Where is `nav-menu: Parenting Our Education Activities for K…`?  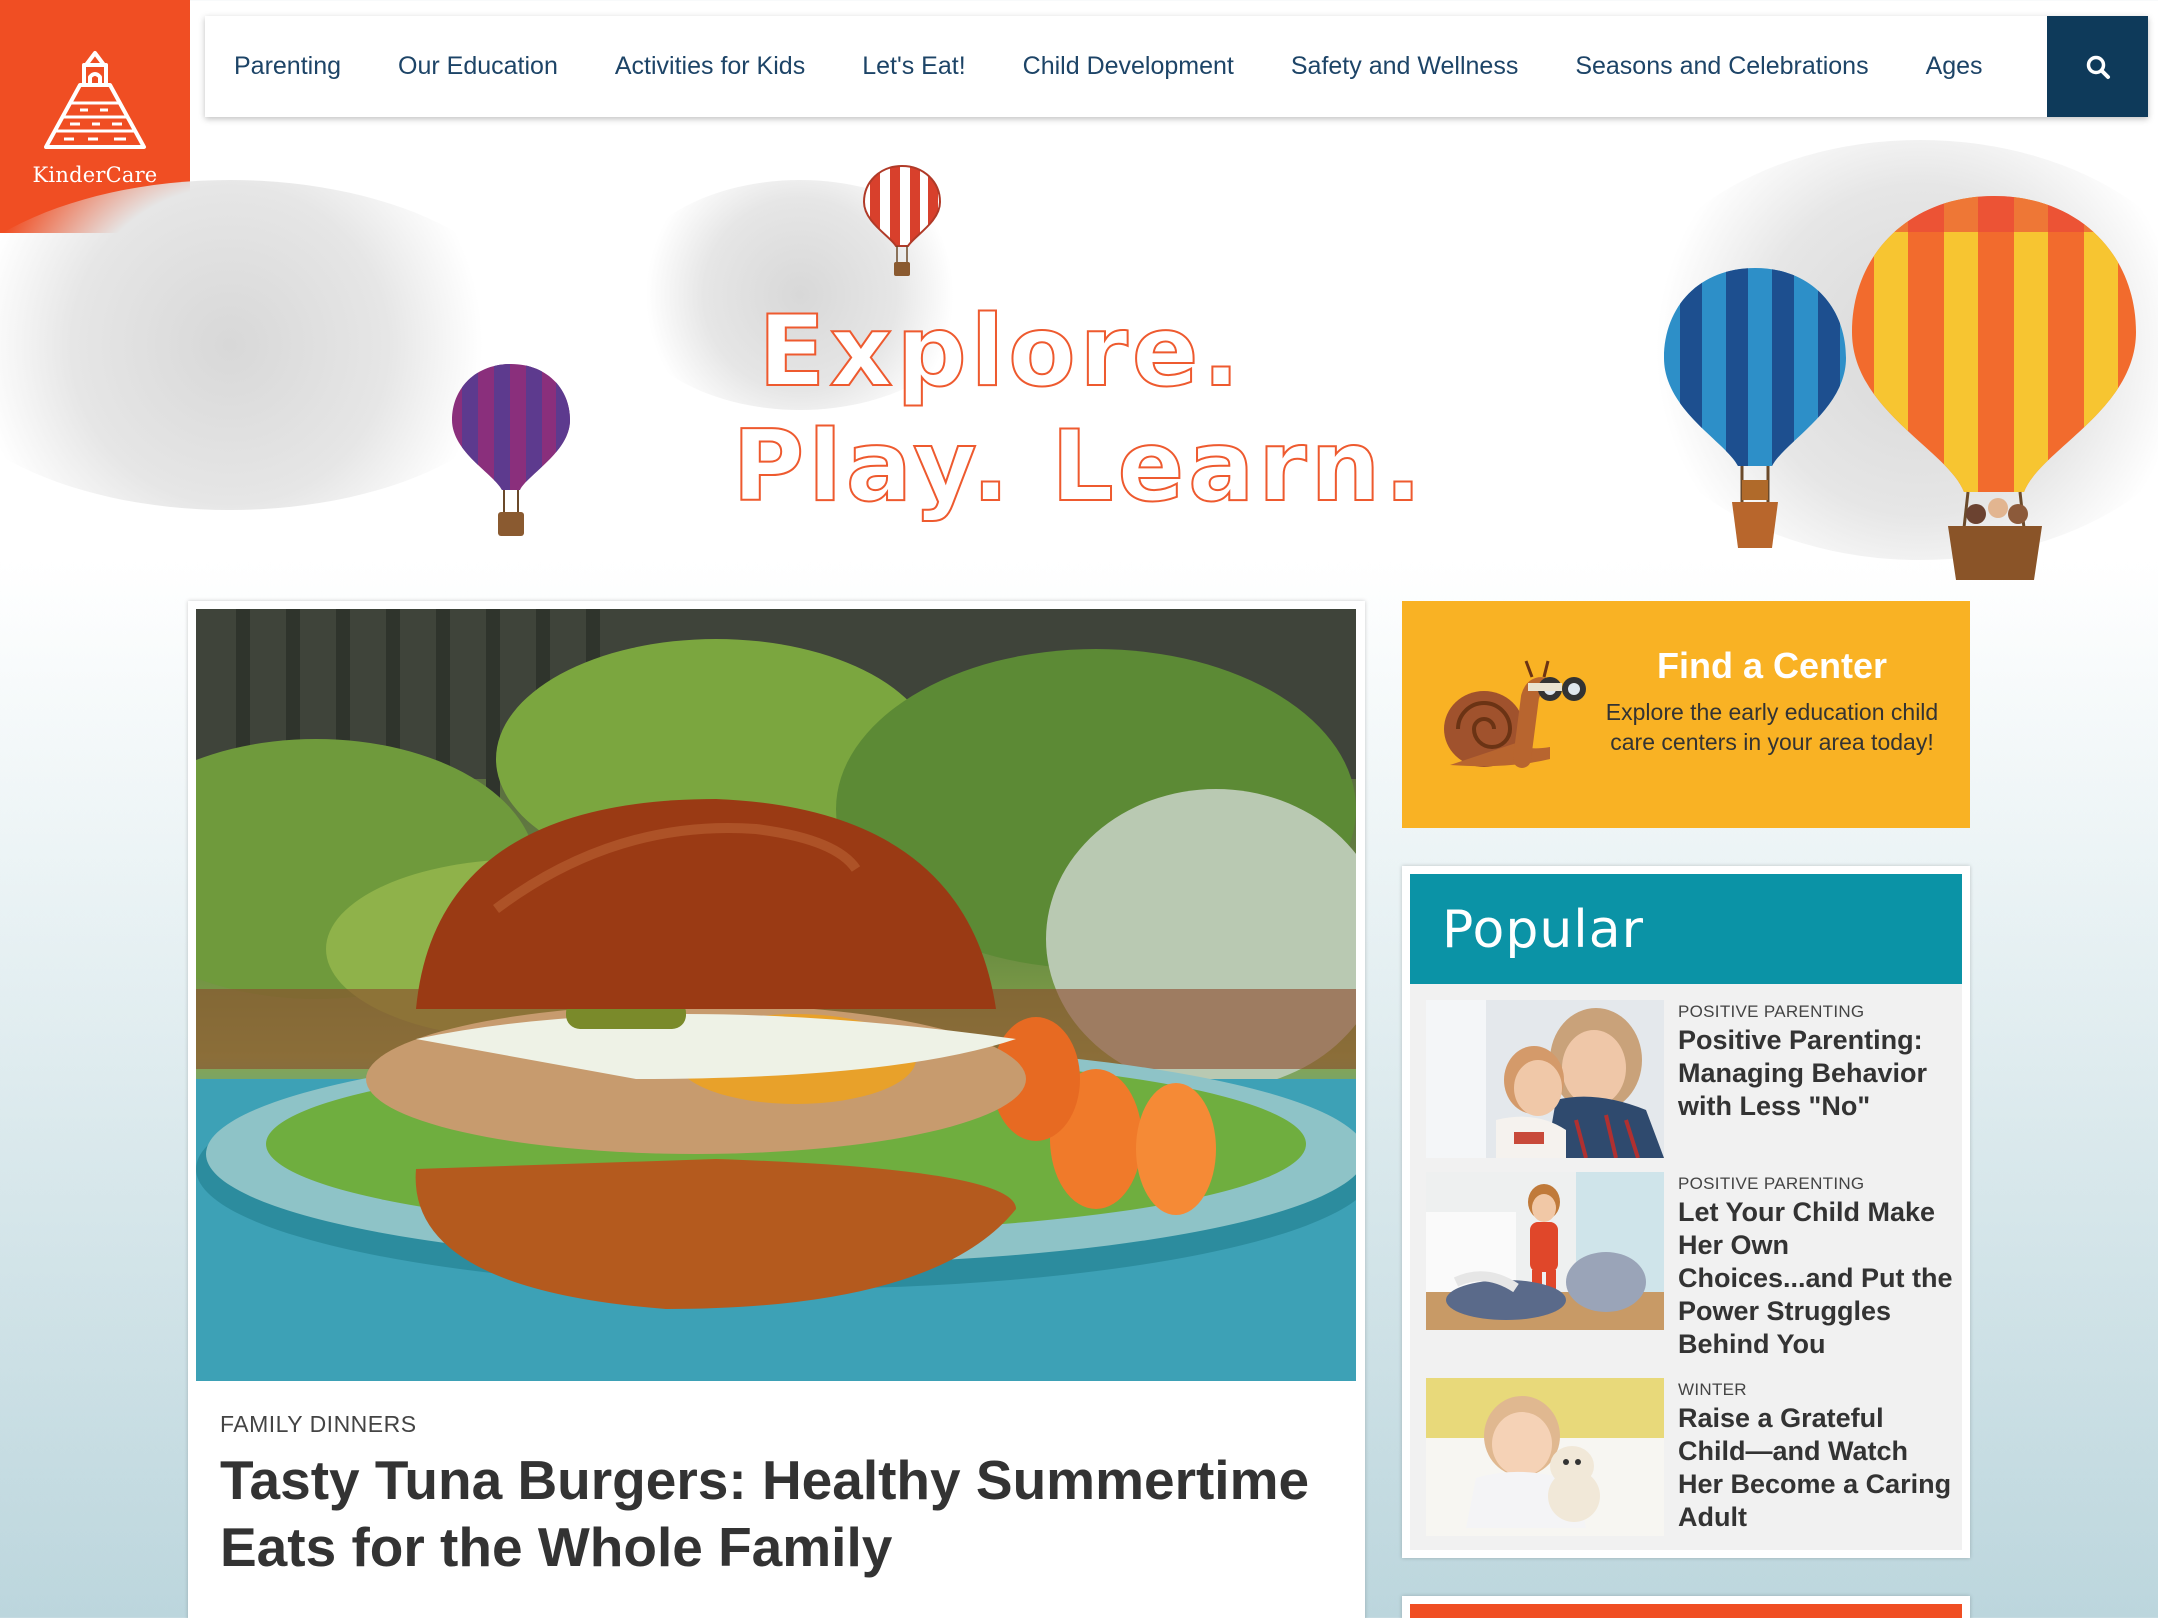 nav-menu: Parenting Our Education Activities for K… is located at coordinates (1126, 66).